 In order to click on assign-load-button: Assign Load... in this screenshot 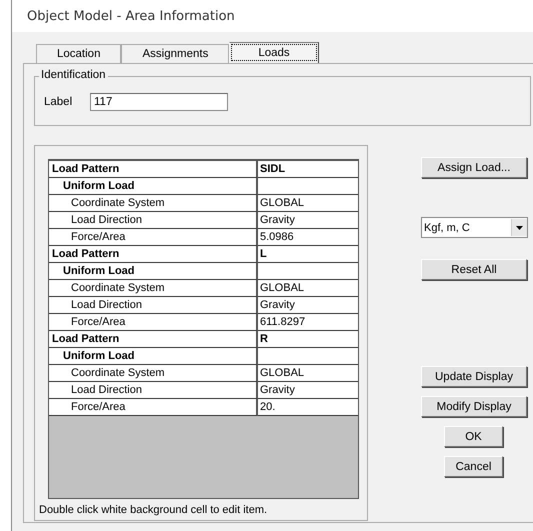, I will do `click(474, 167)`.